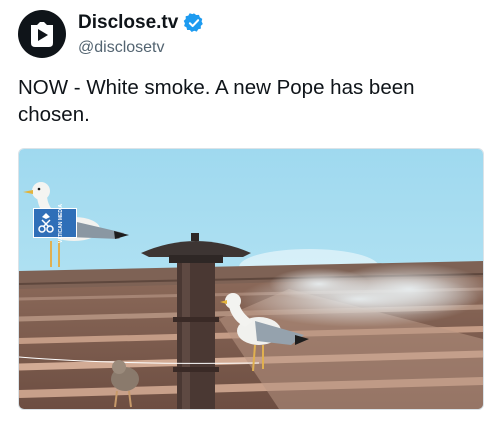 This screenshot has height=425, width=500. I want to click on tweet-header: Disclose.tv @disclosetv, so click(248, 34).